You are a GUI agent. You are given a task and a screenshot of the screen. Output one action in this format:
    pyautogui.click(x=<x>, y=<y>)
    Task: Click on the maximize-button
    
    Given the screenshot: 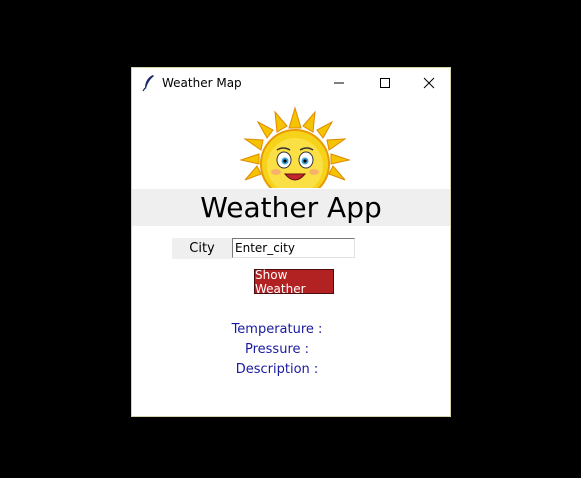 What is the action you would take?
    pyautogui.click(x=385, y=83)
    